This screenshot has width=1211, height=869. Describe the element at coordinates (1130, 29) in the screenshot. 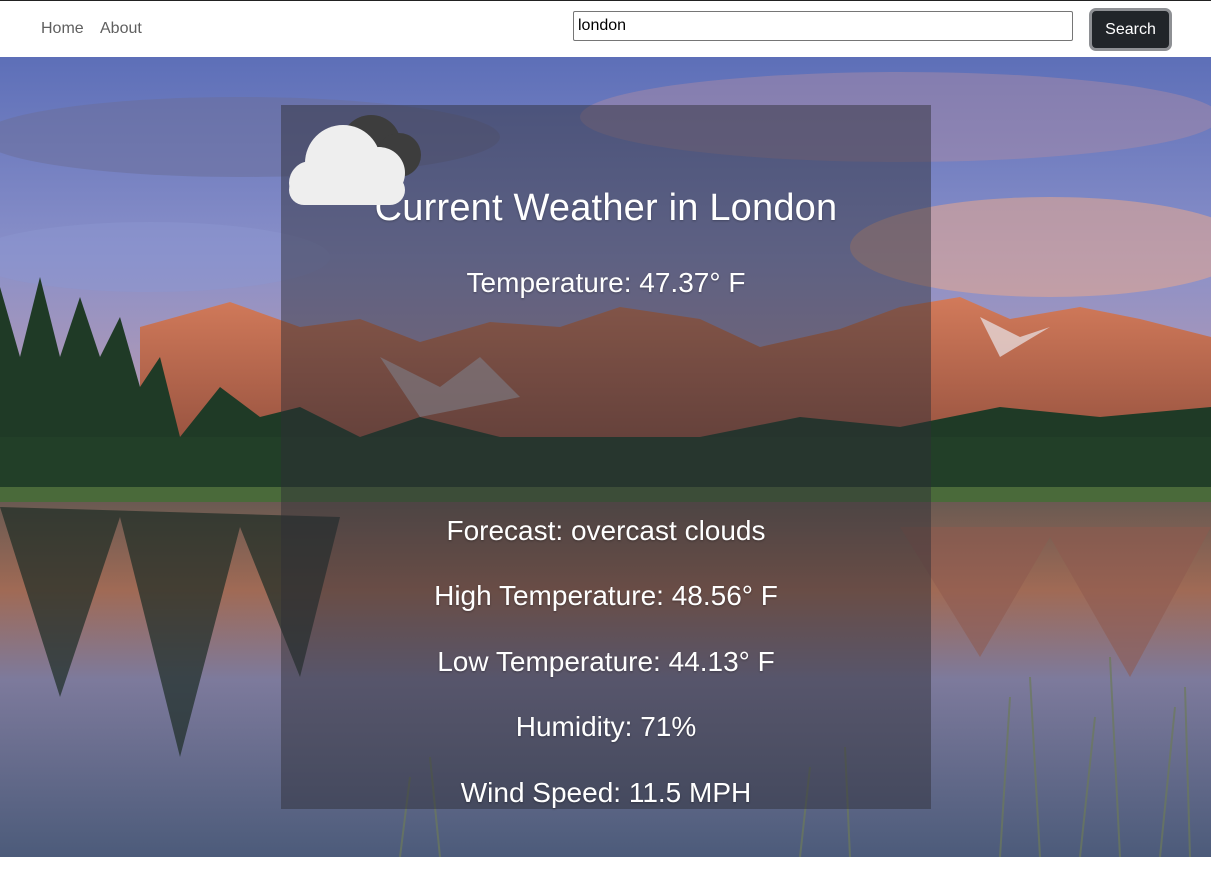

I see `search-button: Search` at that location.